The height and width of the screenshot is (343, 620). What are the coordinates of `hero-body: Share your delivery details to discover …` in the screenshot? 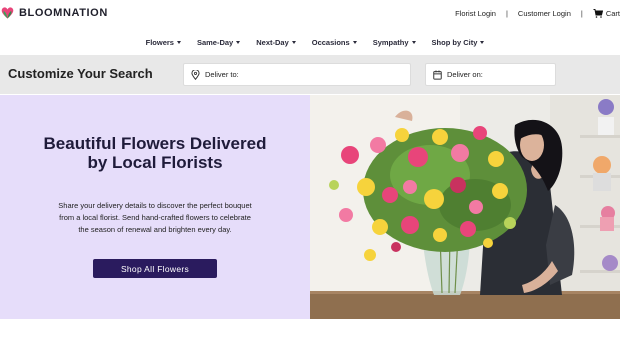 It's located at (155, 217).